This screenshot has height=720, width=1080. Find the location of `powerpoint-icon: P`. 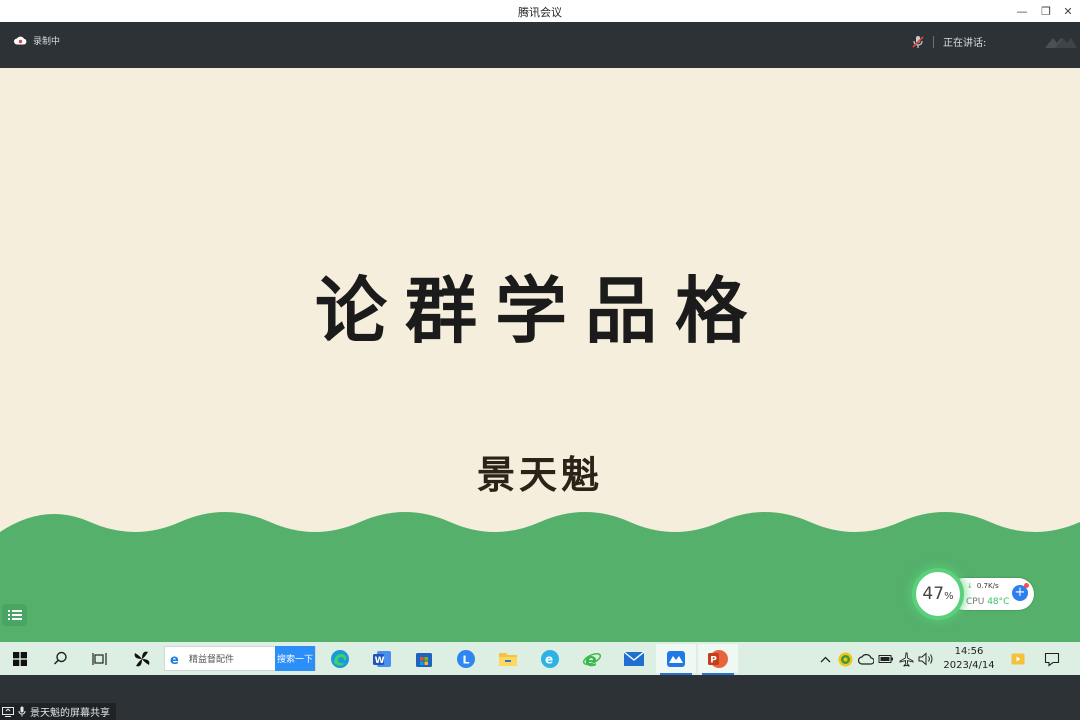

powerpoint-icon: P is located at coordinates (718, 658).